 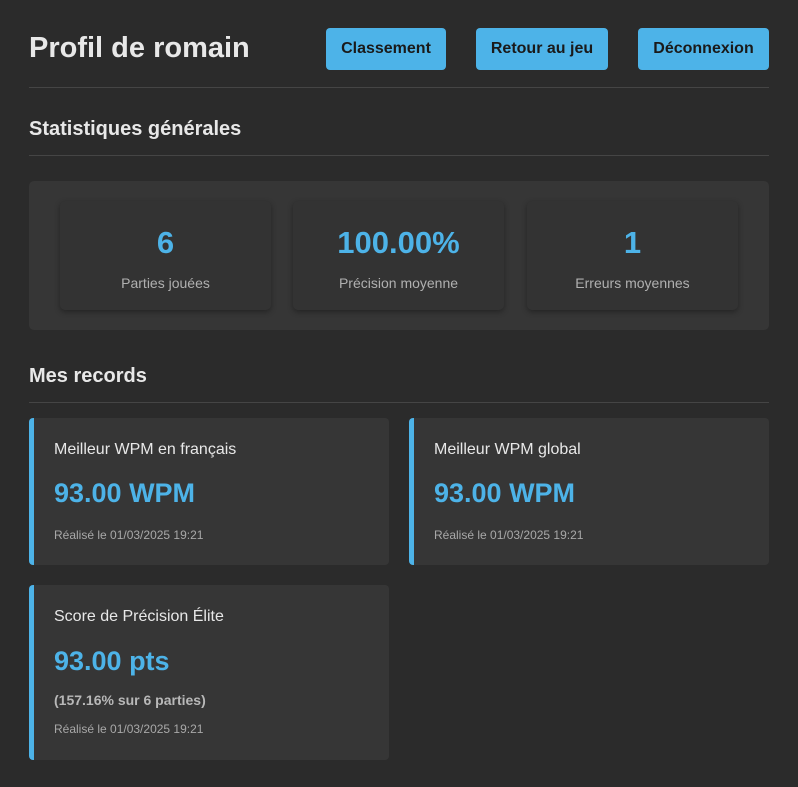 What do you see at coordinates (398, 283) in the screenshot?
I see `stat-label: Précision moyenne` at bounding box center [398, 283].